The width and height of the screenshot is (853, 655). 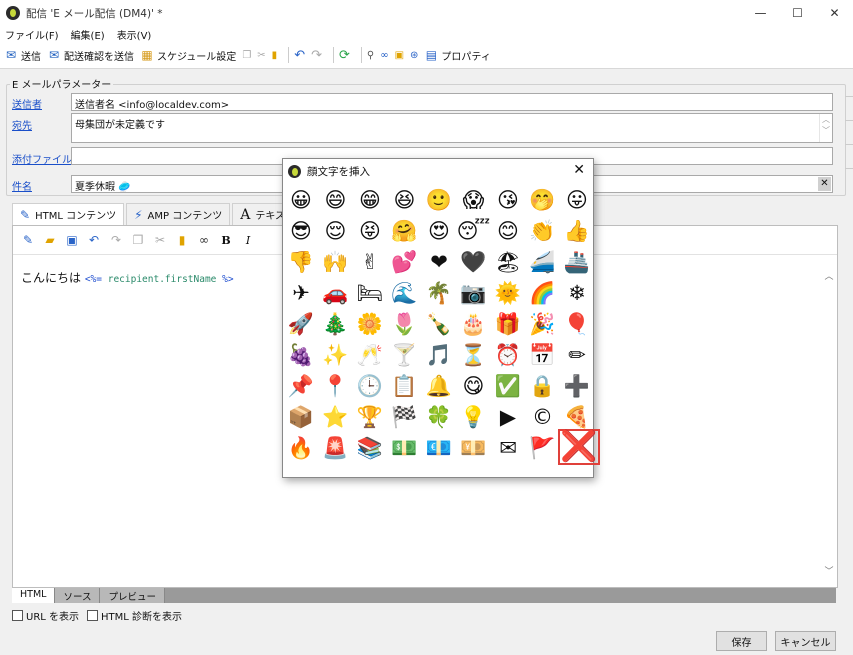 What do you see at coordinates (301, 200) in the screenshot?
I see `emoji-item: 😀` at bounding box center [301, 200].